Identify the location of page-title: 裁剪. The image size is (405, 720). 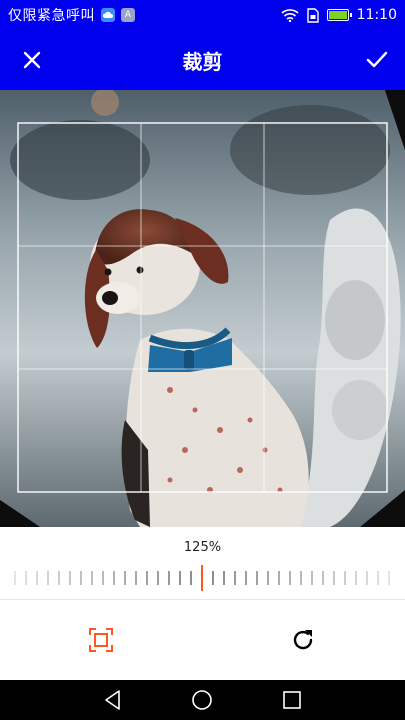
(202, 61).